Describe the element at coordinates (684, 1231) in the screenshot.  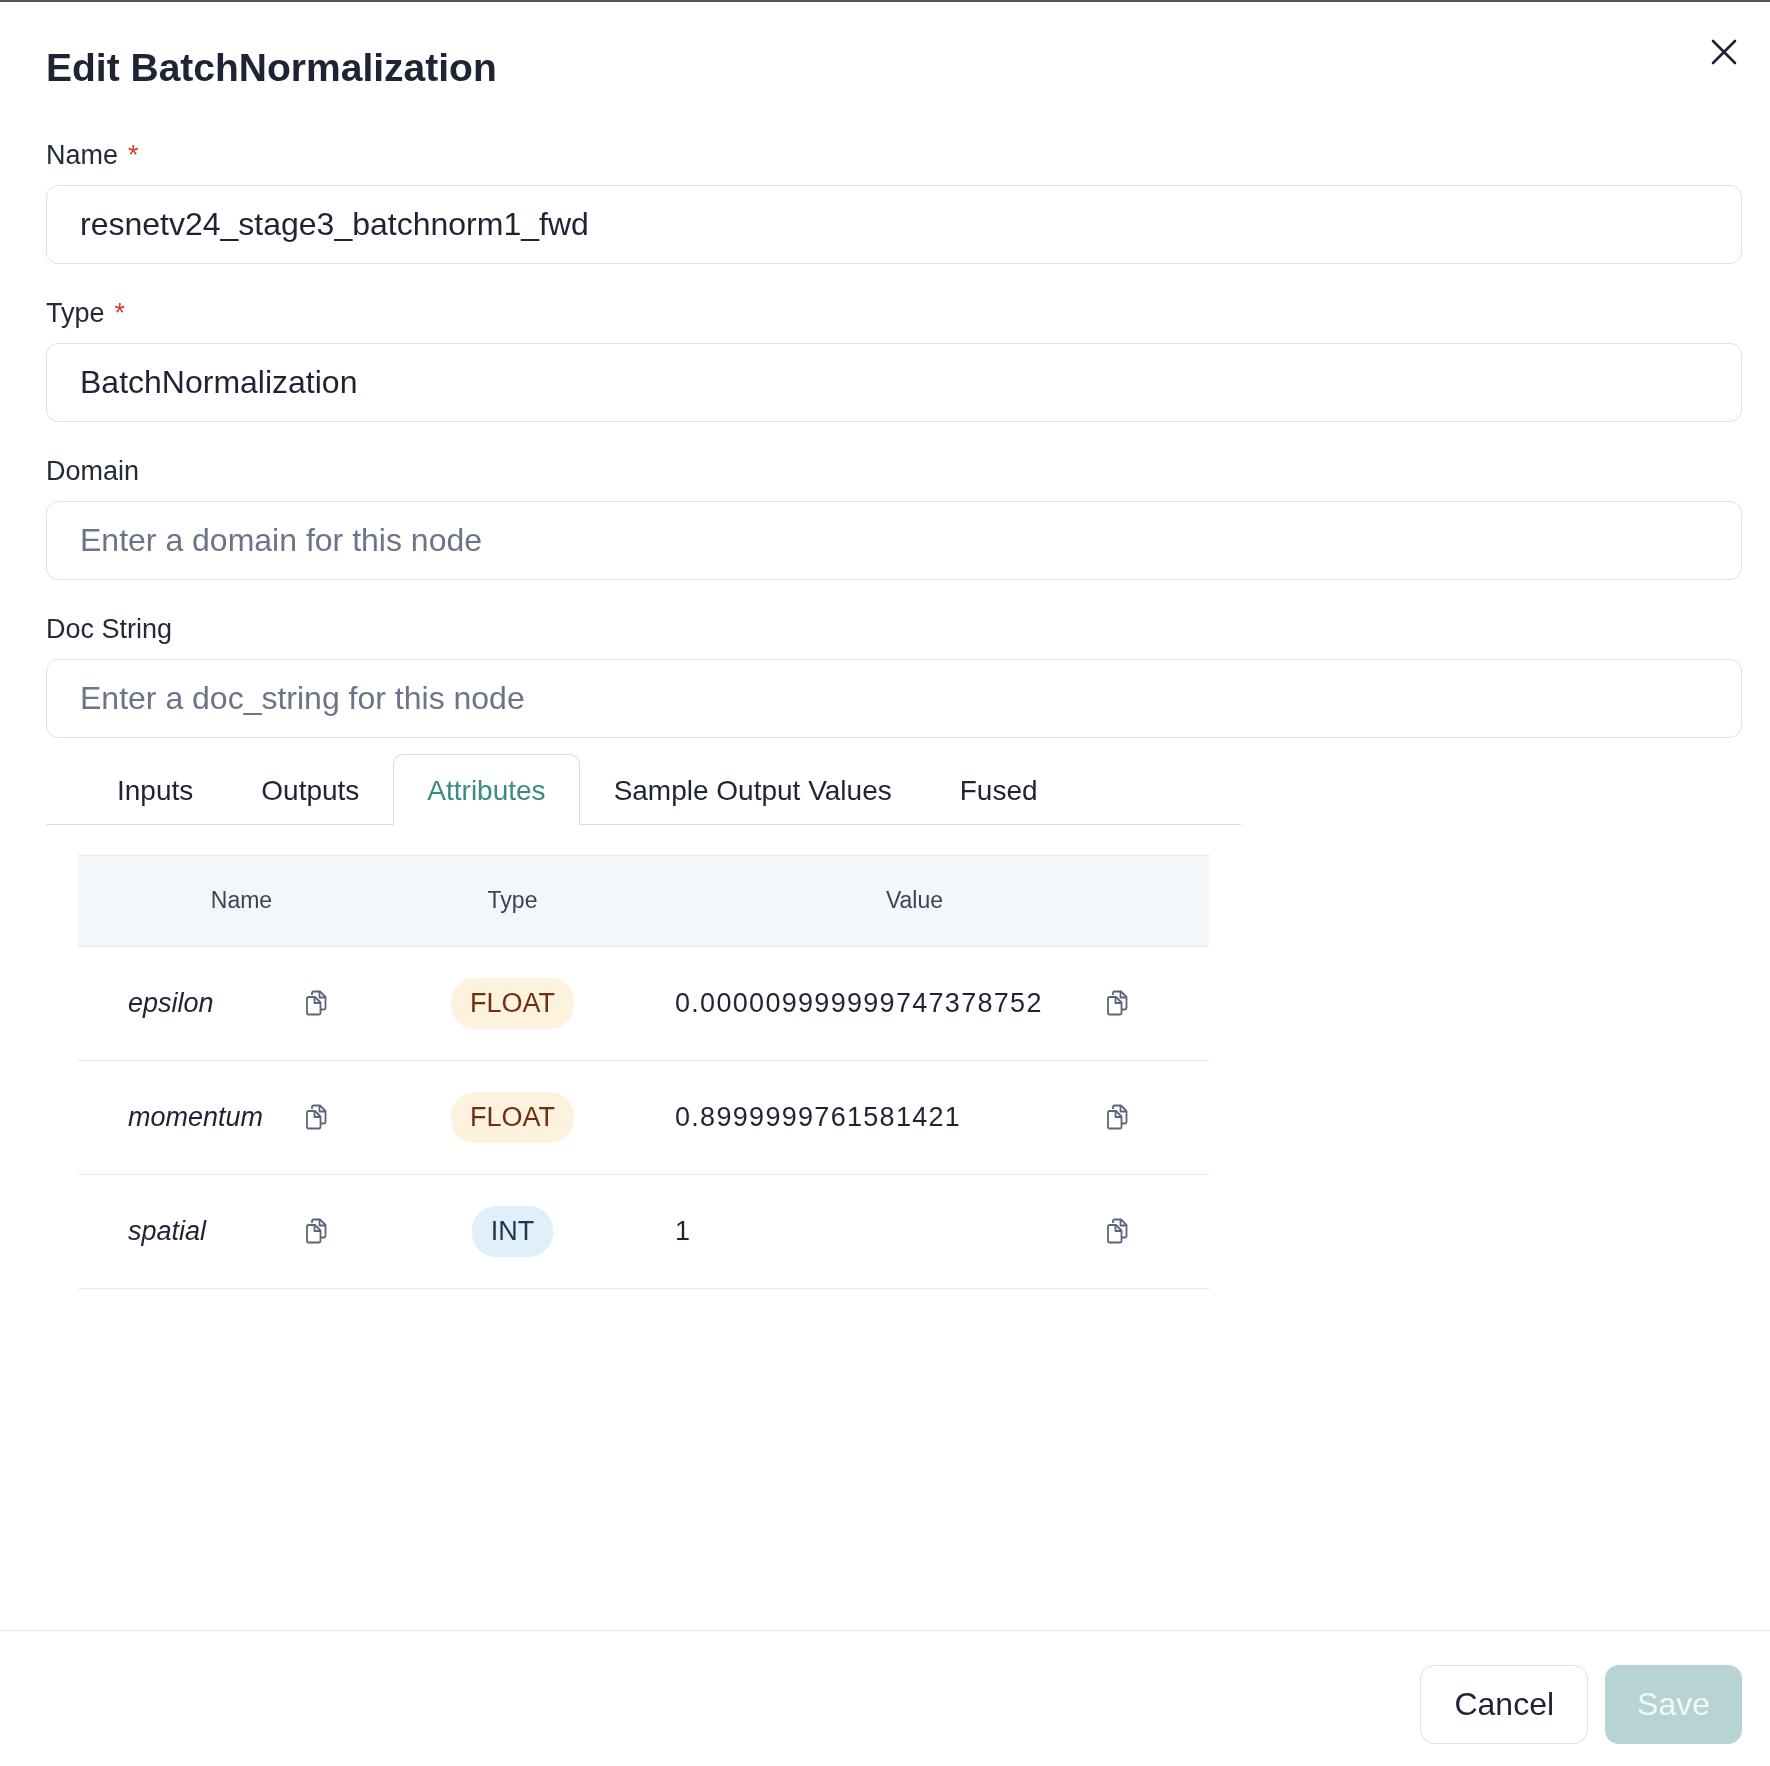
I see `attribute-value: 1` at that location.